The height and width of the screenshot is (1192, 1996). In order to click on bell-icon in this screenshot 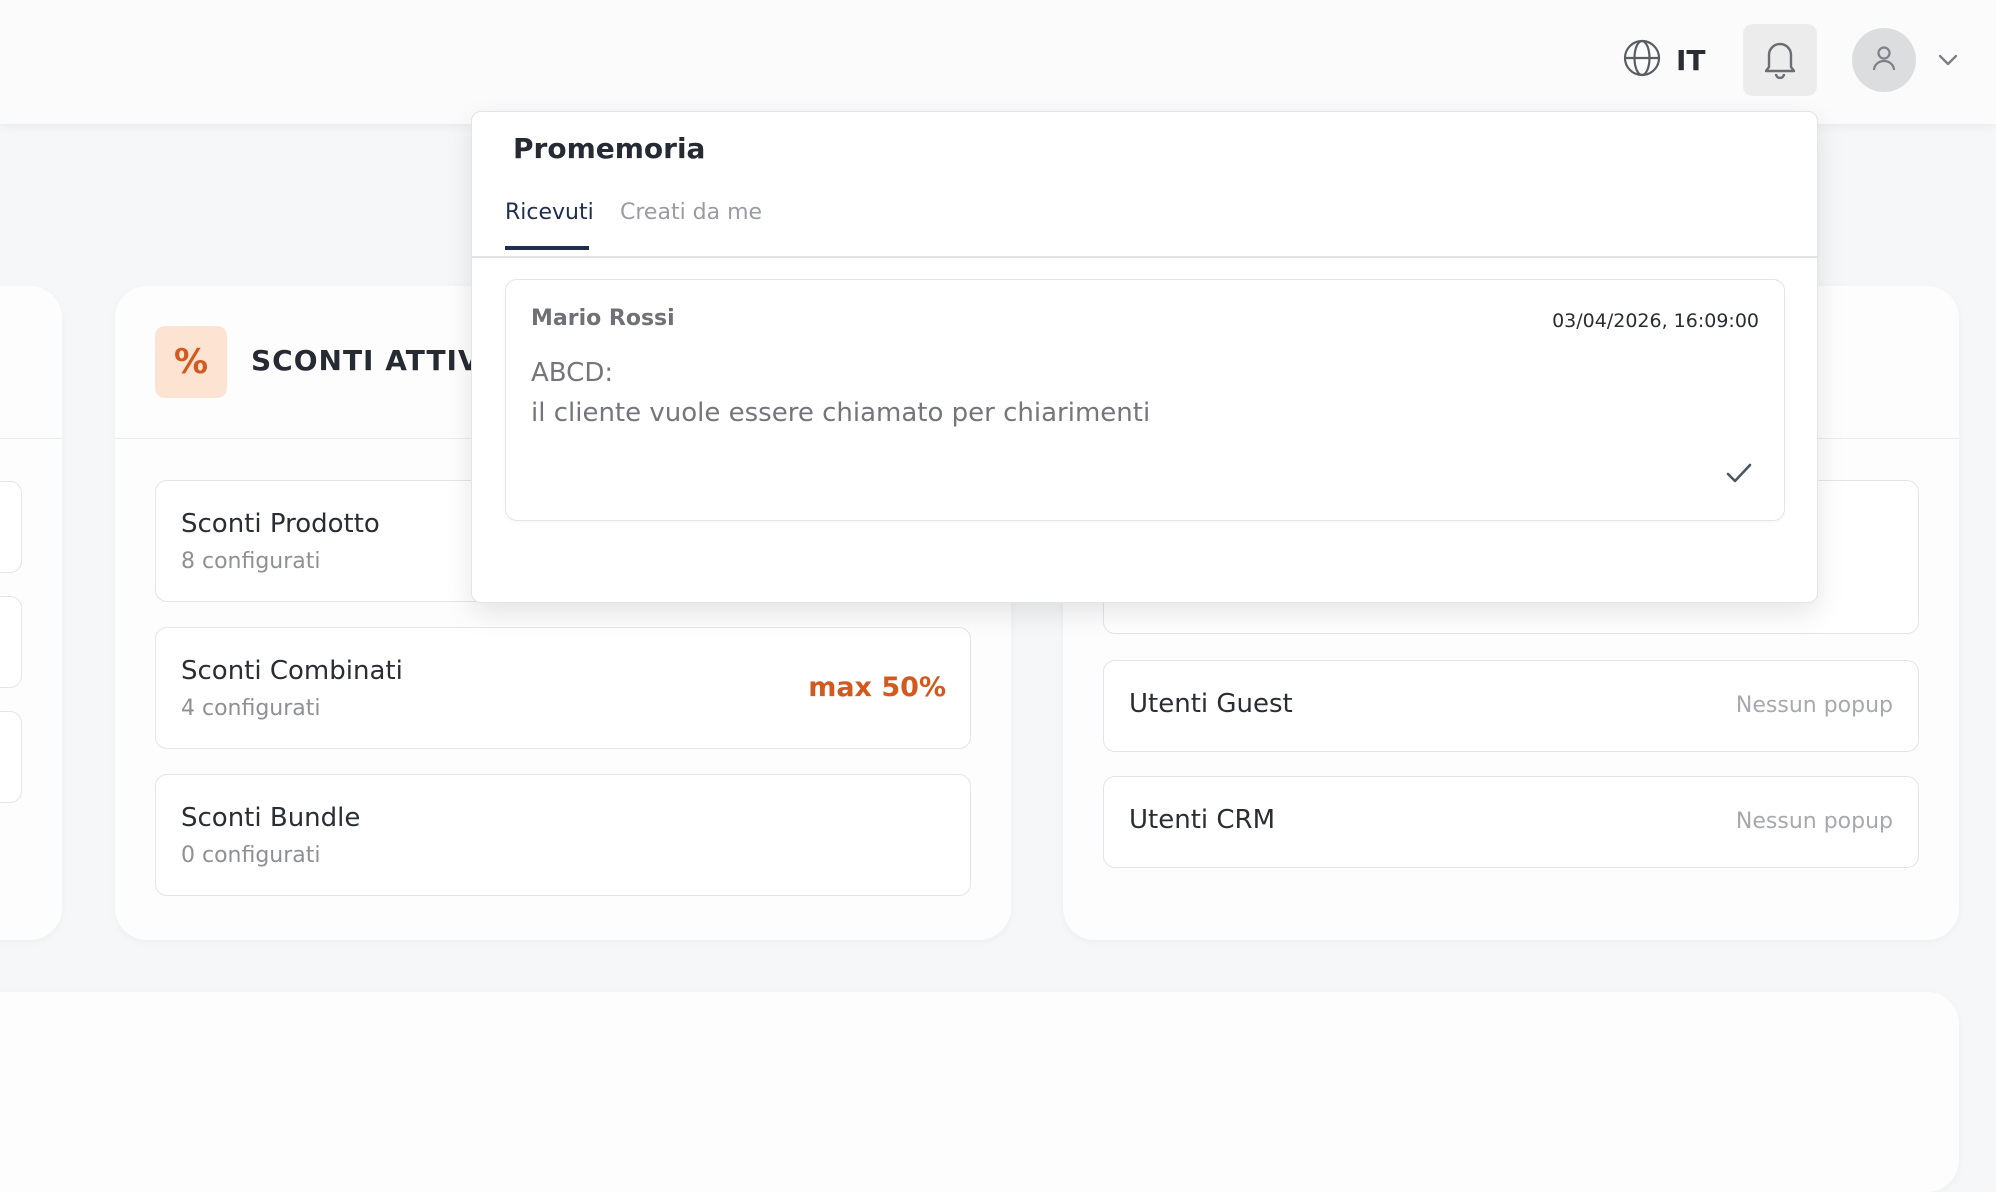, I will do `click(1780, 60)`.